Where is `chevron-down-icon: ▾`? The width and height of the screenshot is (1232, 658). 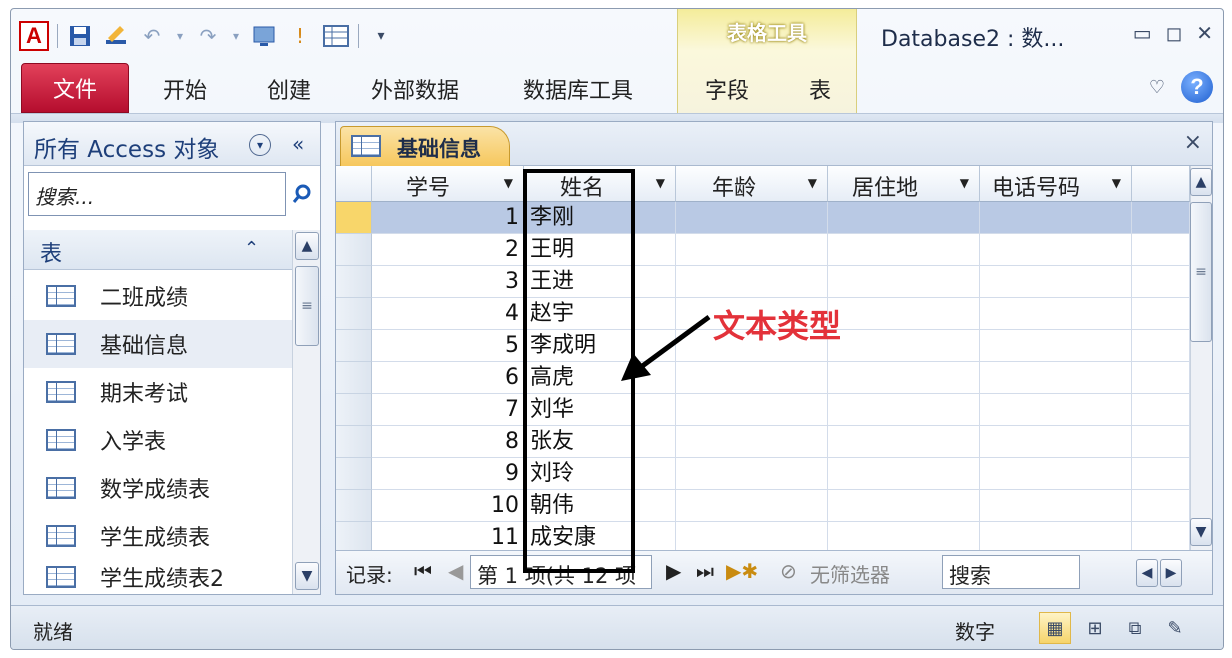
chevron-down-icon: ▾ is located at coordinates (260, 145).